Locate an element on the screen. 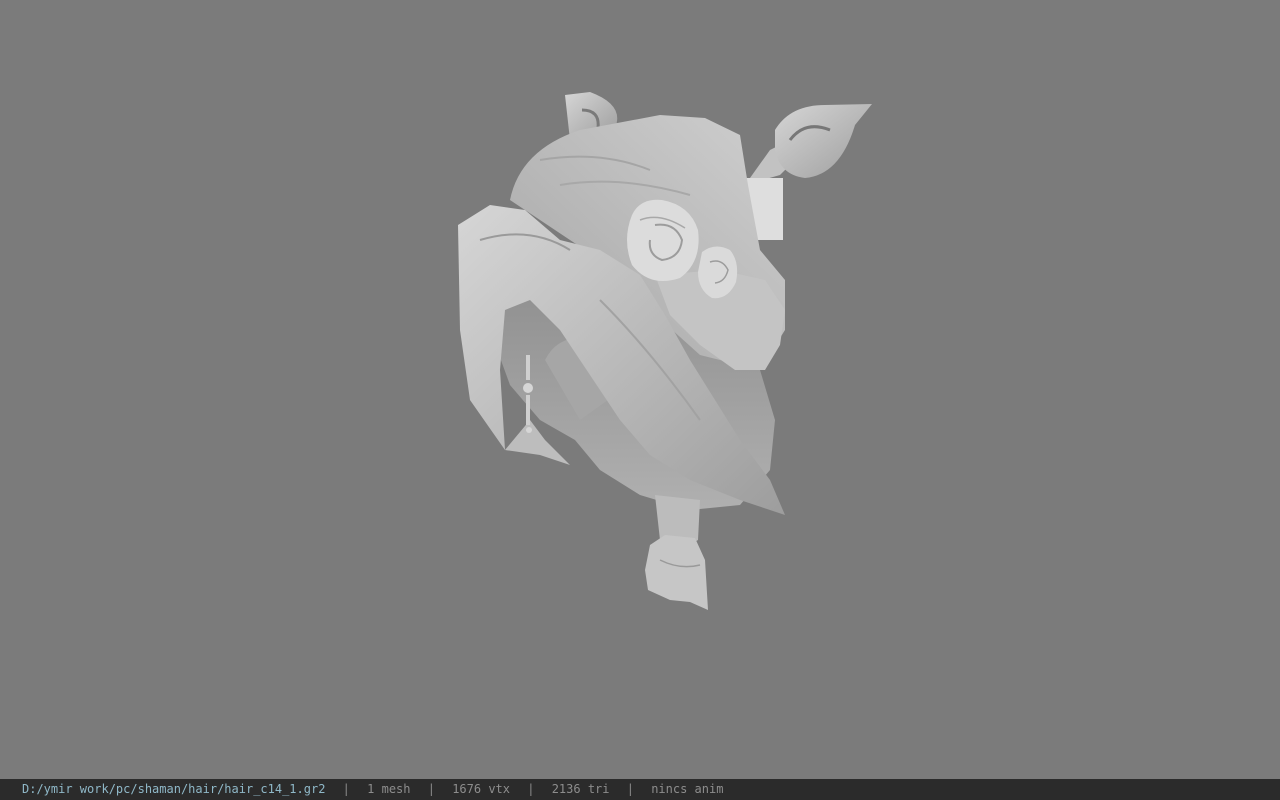 The image size is (1280, 800). hairpin-right is located at coordinates (808, 172).